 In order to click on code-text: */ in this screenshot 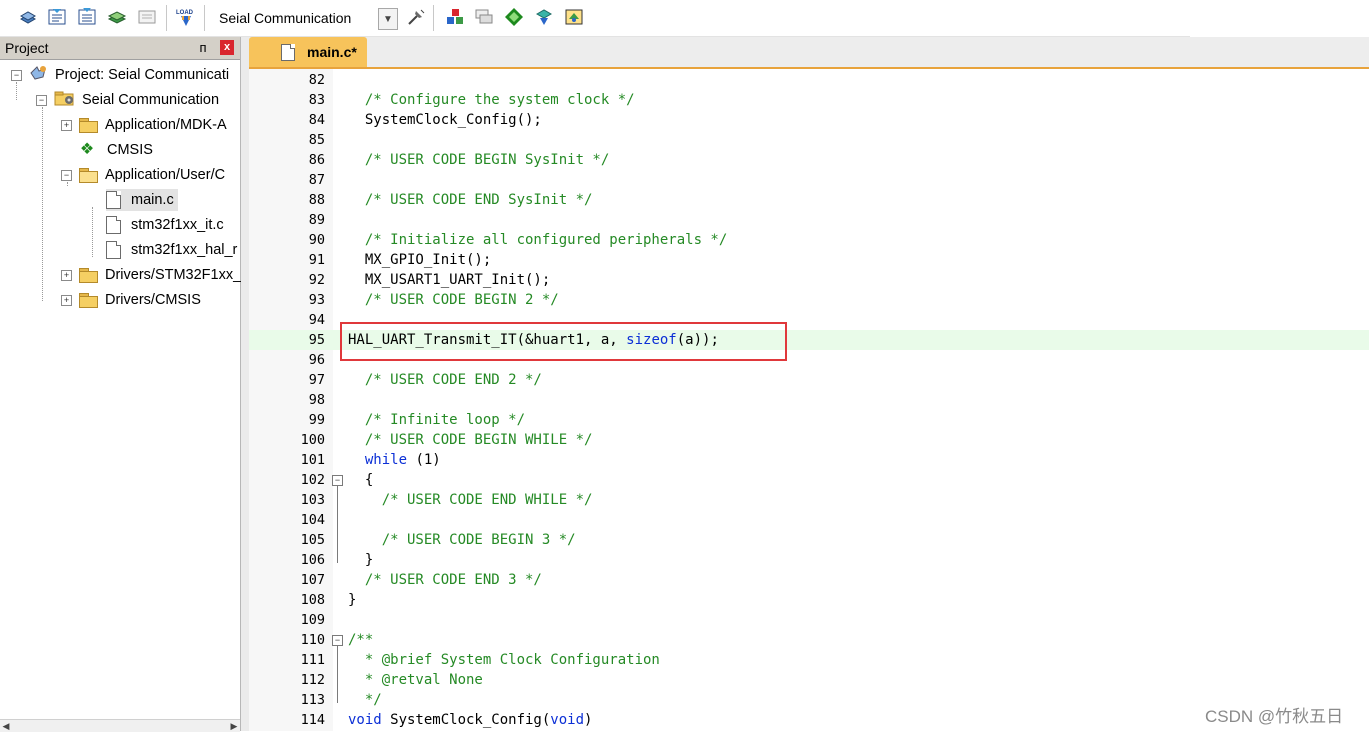, I will do `click(365, 700)`.